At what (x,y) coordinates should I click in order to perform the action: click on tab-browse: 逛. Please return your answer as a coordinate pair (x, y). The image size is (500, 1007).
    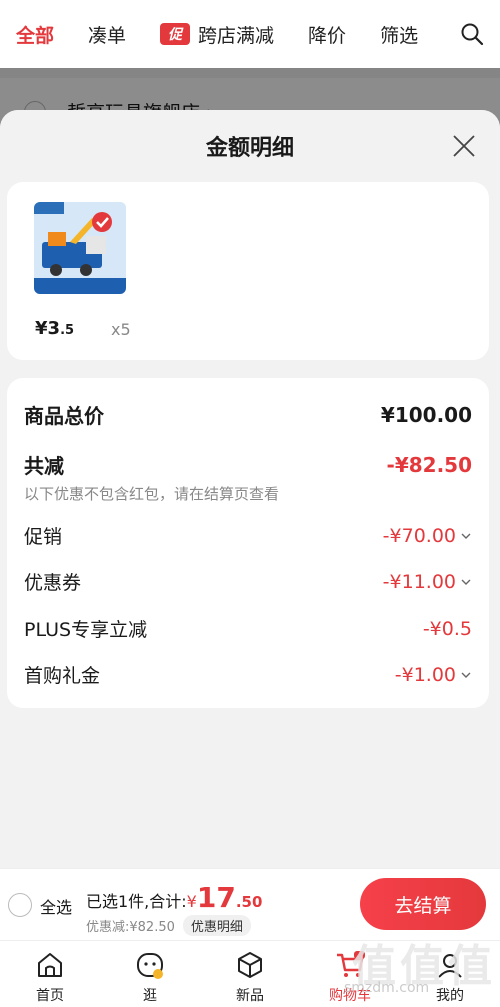
    Looking at the image, I should click on (150, 974).